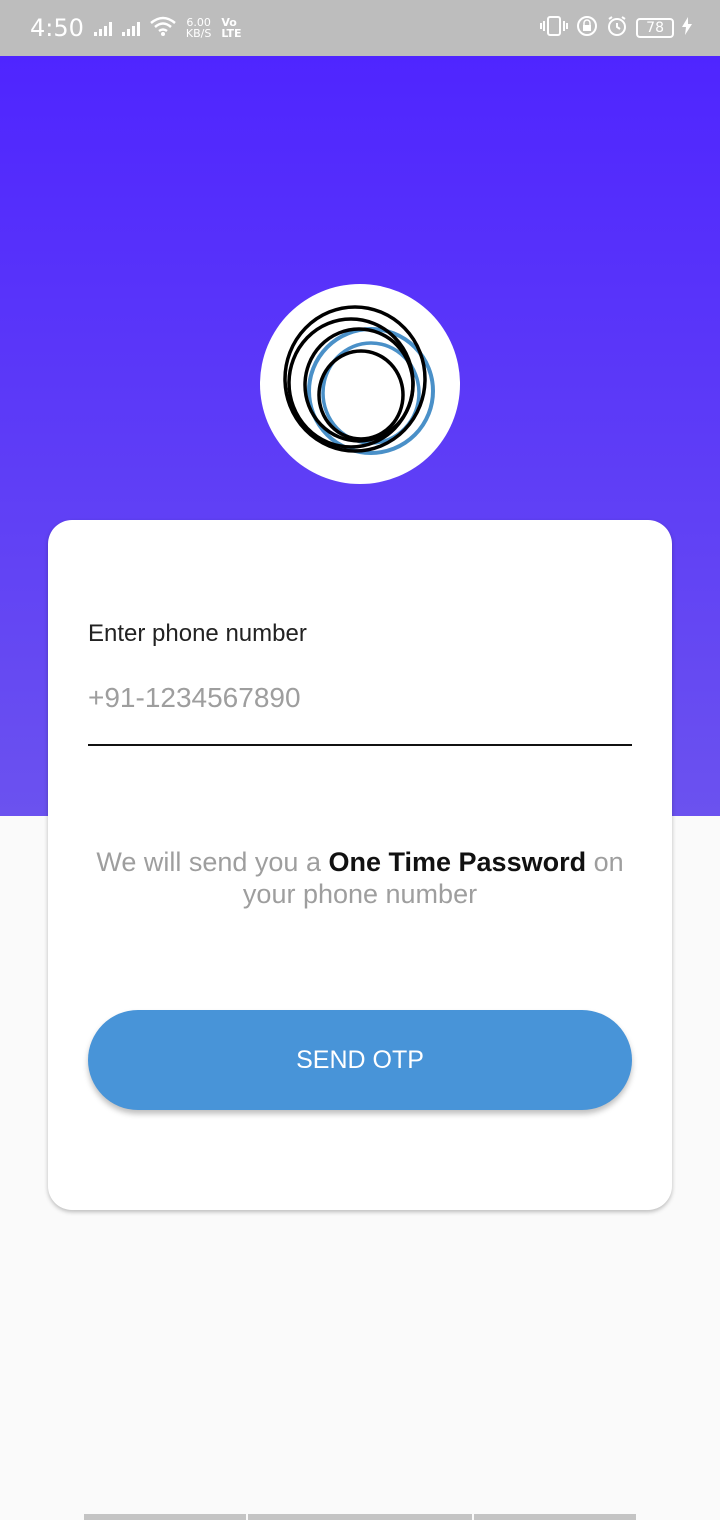 Image resolution: width=720 pixels, height=1520 pixels. Describe the element at coordinates (212, 862) in the screenshot. I see `info-prefix: We will send you a` at that location.